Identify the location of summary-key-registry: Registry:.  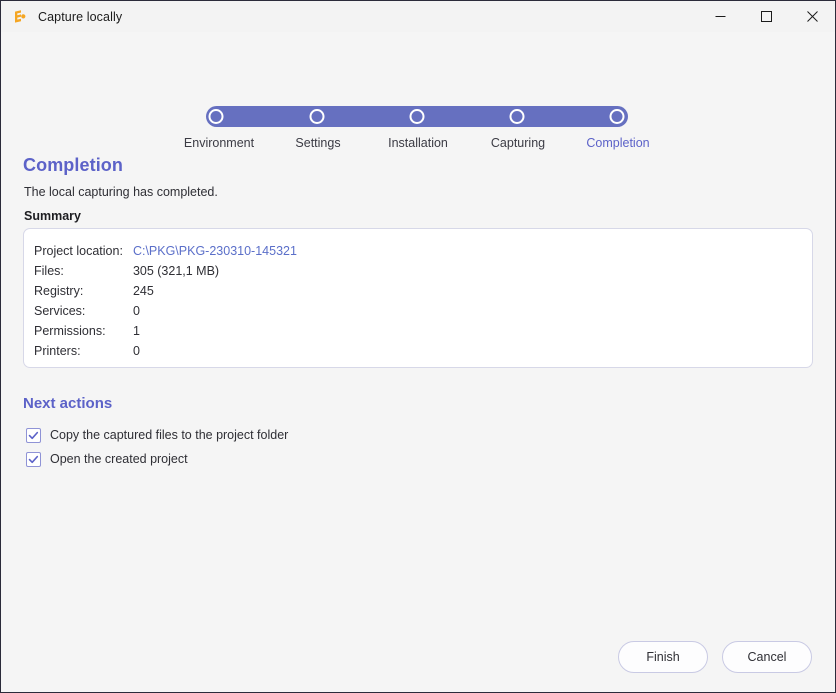
(59, 291).